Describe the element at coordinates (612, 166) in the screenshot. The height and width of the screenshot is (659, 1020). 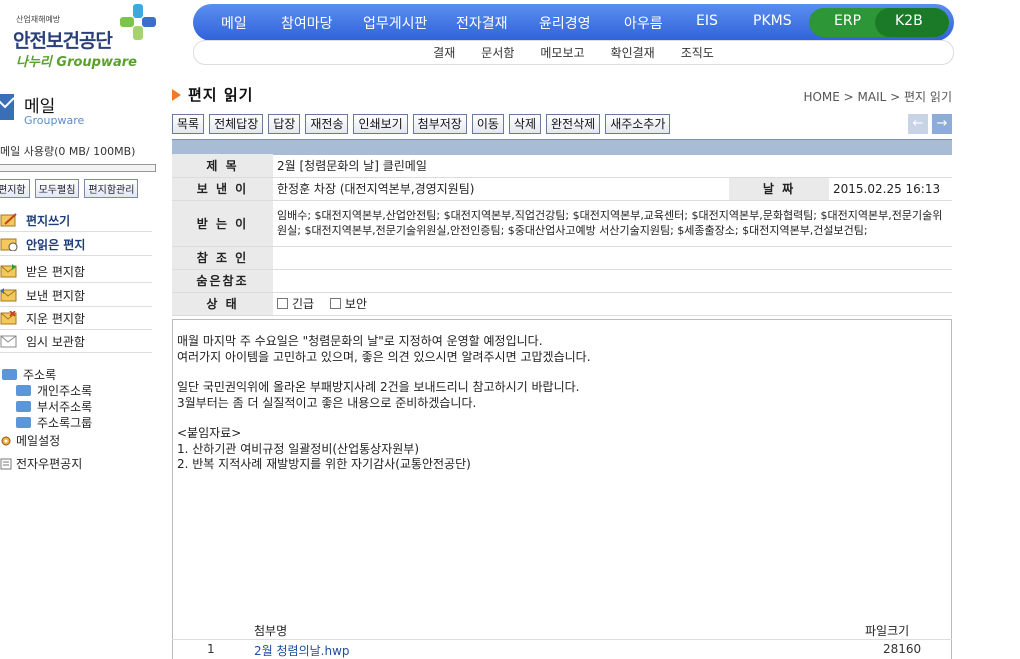
I see `subject-value: 2월 [청렴문화의 날] 클린메일` at that location.